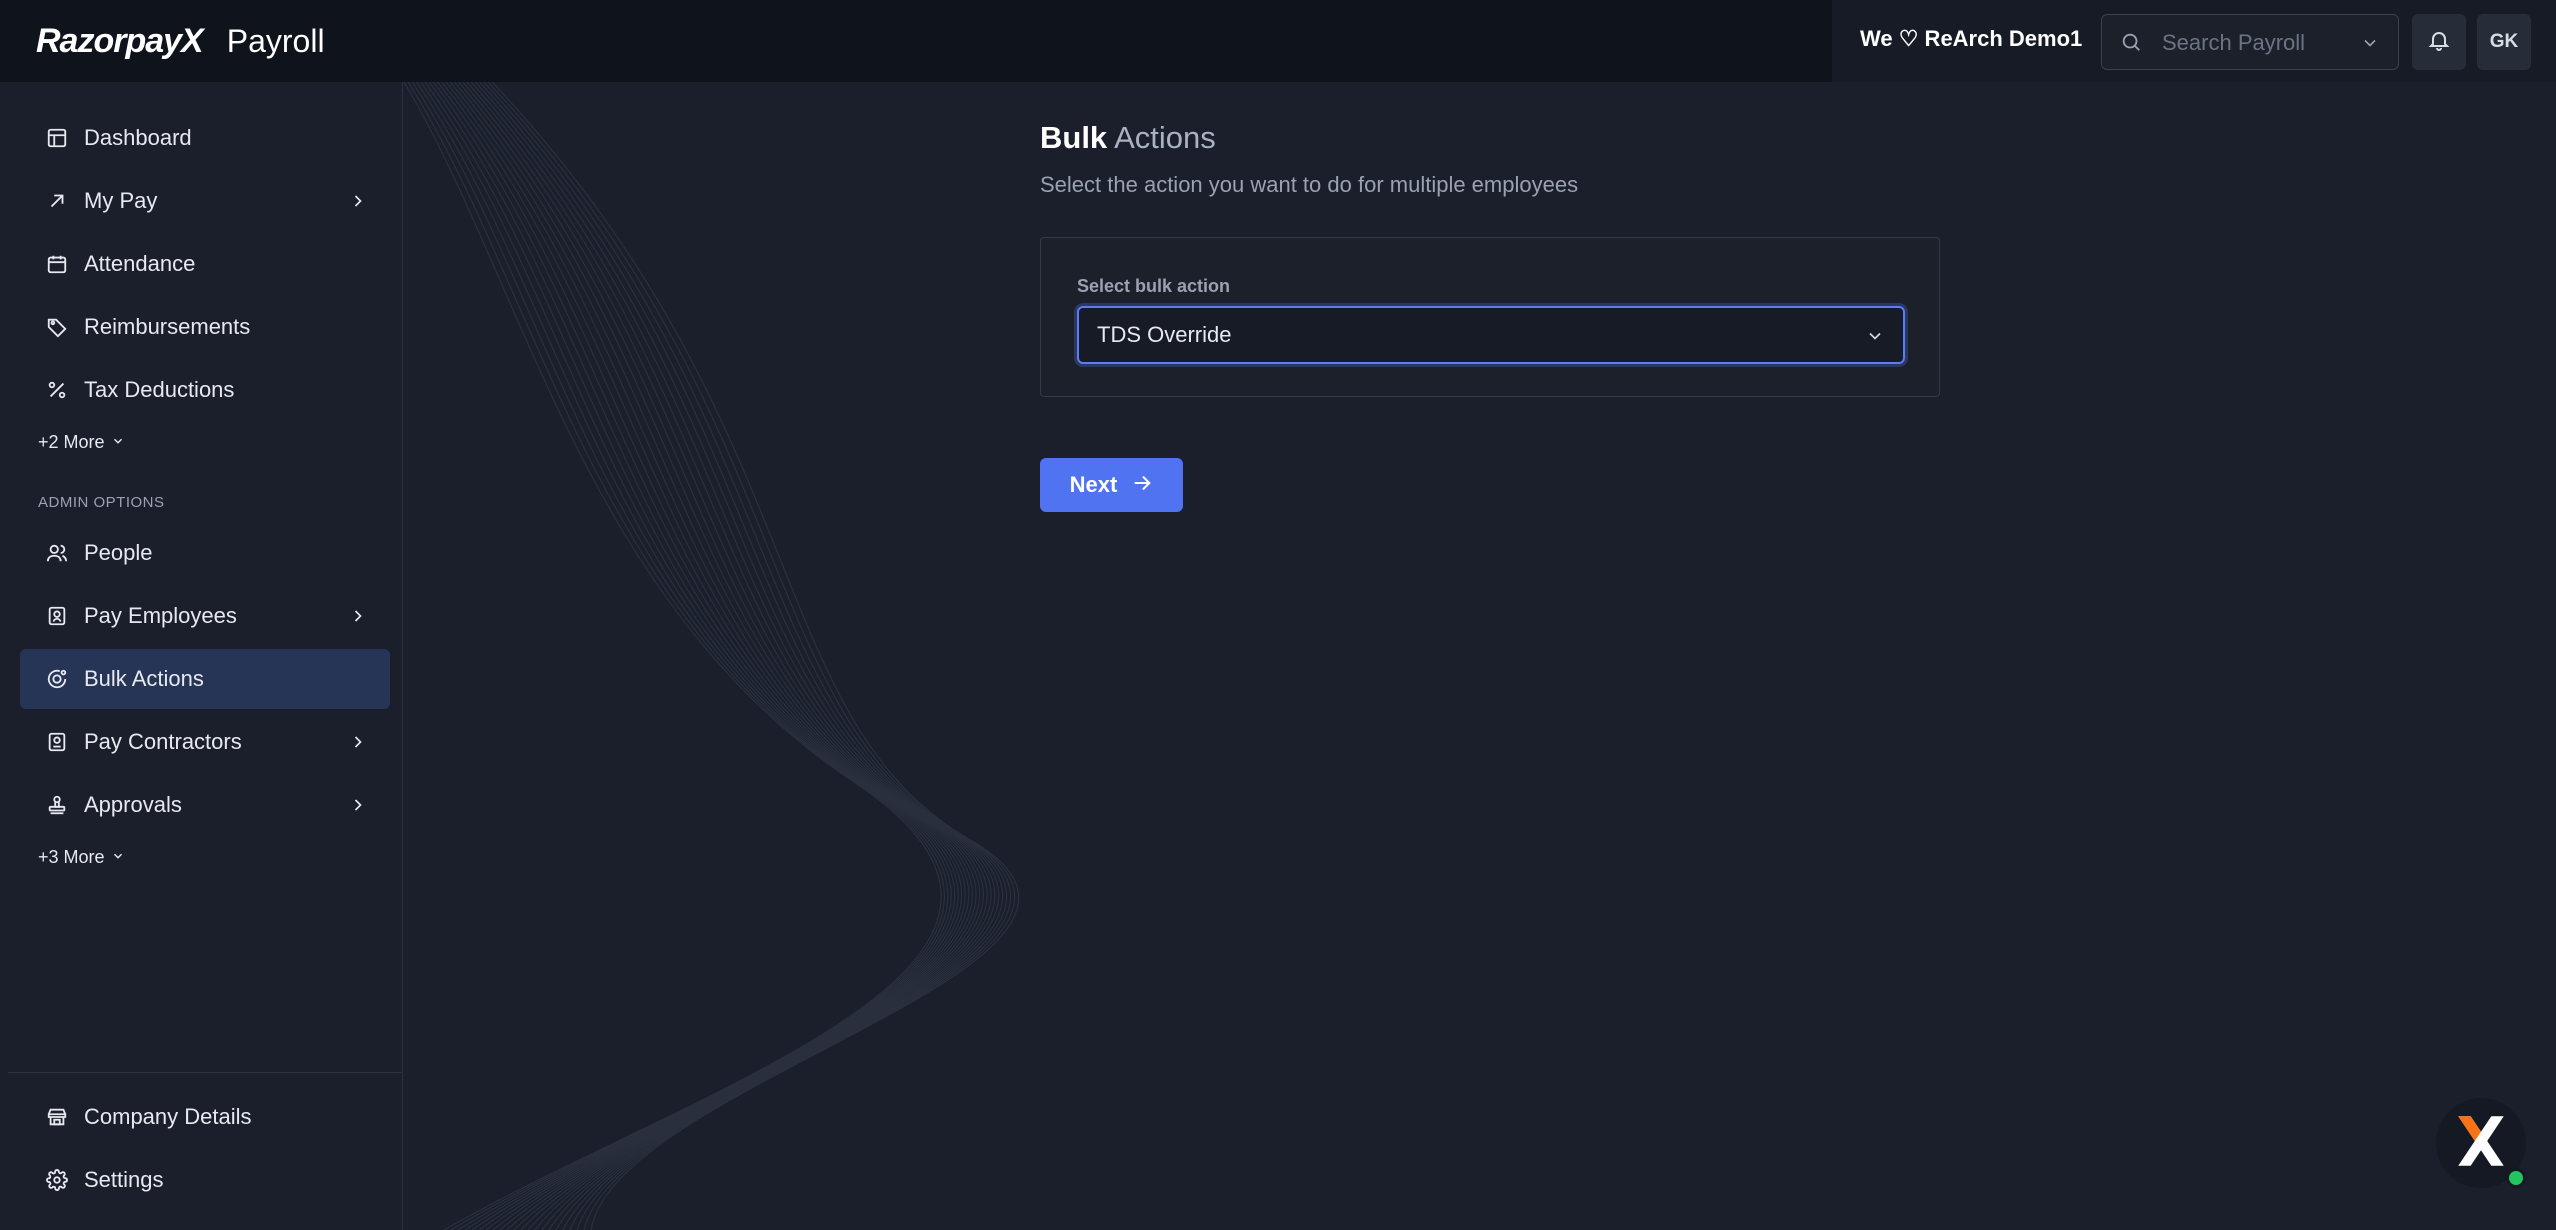 The image size is (2556, 1230). I want to click on sidebar-item-label: Attendance, so click(140, 263).